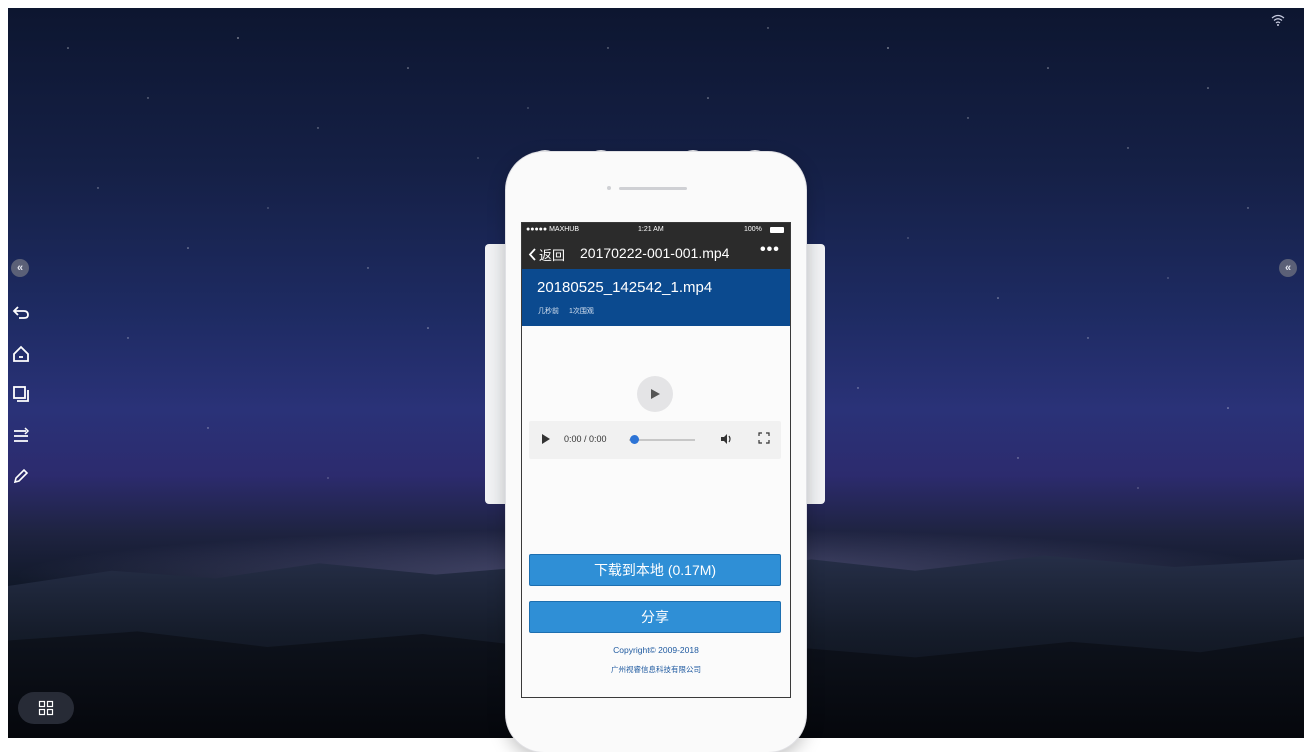 This screenshot has height=752, width=1312. Describe the element at coordinates (21, 476) in the screenshot. I see `pen-icon` at that location.